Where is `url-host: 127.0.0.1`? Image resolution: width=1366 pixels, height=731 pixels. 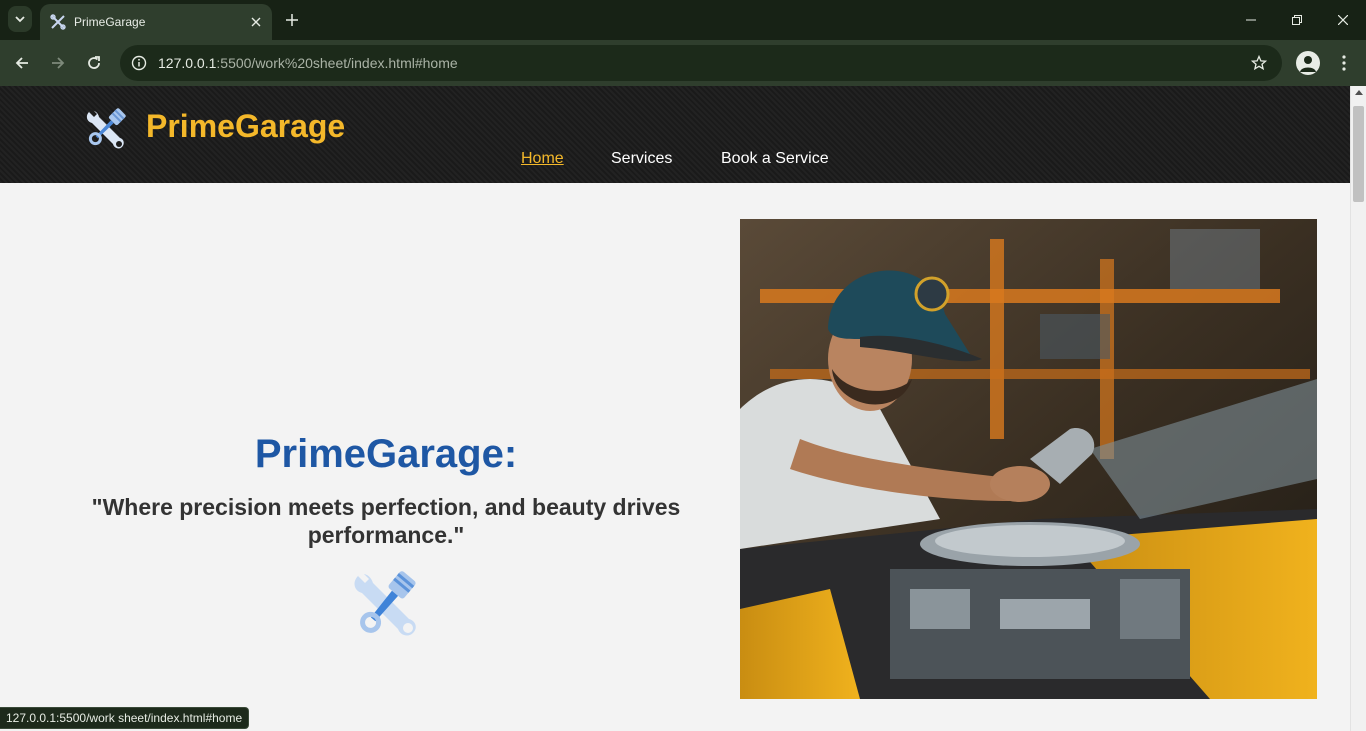 url-host: 127.0.0.1 is located at coordinates (187, 63).